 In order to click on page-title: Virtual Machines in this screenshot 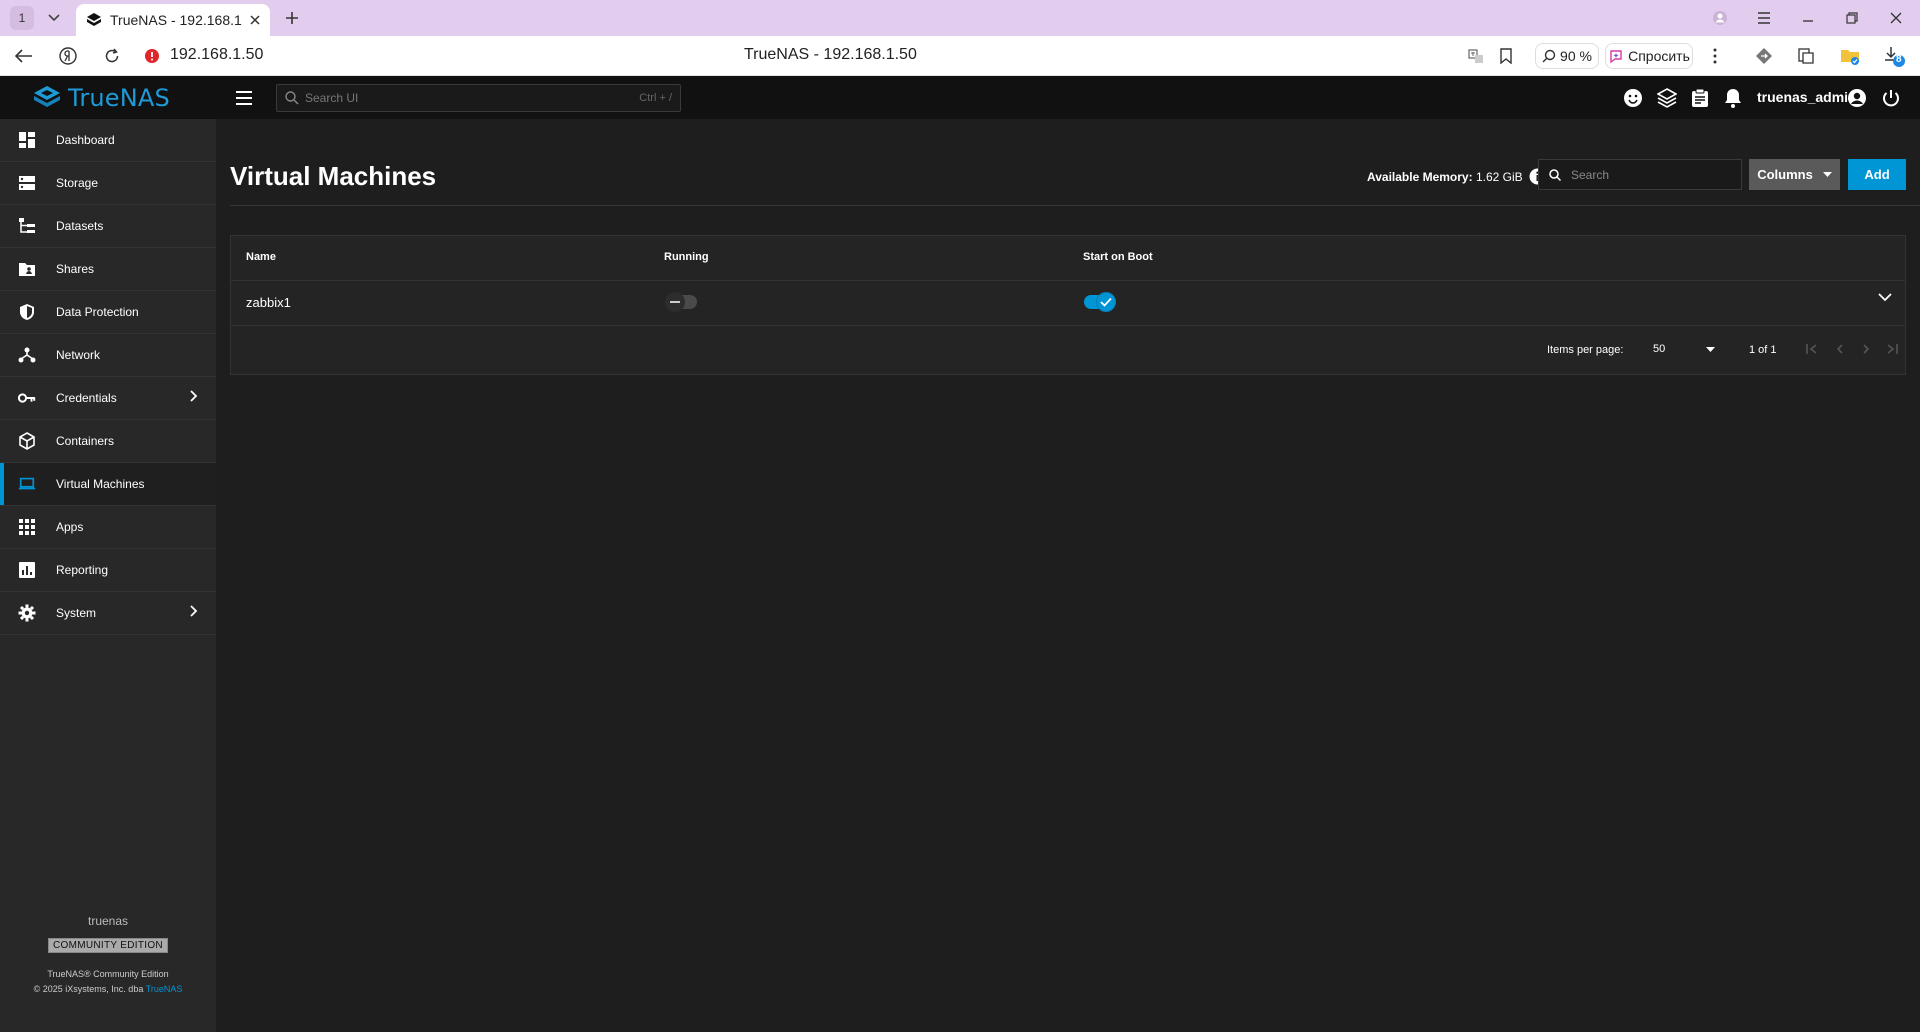, I will do `click(333, 176)`.